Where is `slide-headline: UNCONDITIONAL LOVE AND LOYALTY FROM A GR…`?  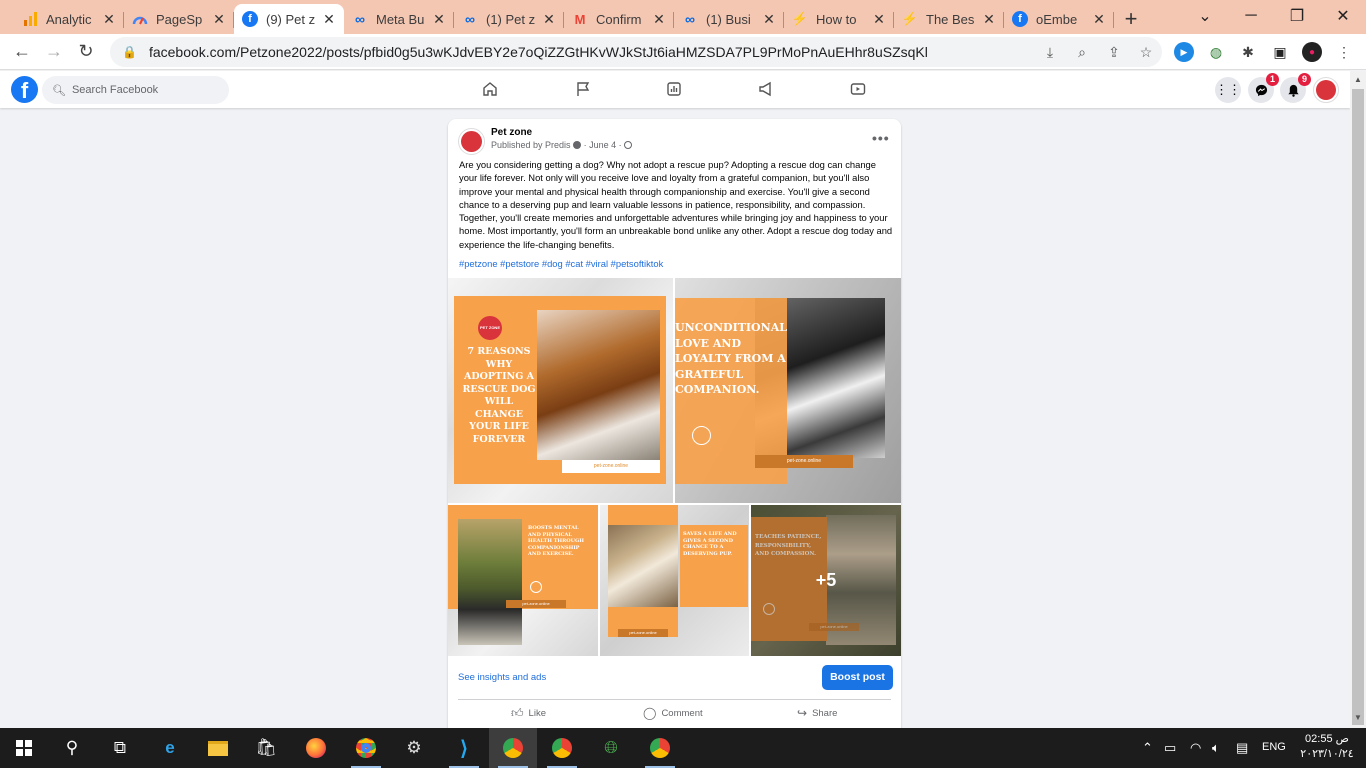 slide-headline: UNCONDITIONAL LOVE AND LOYALTY FROM A GR… is located at coordinates (731, 358).